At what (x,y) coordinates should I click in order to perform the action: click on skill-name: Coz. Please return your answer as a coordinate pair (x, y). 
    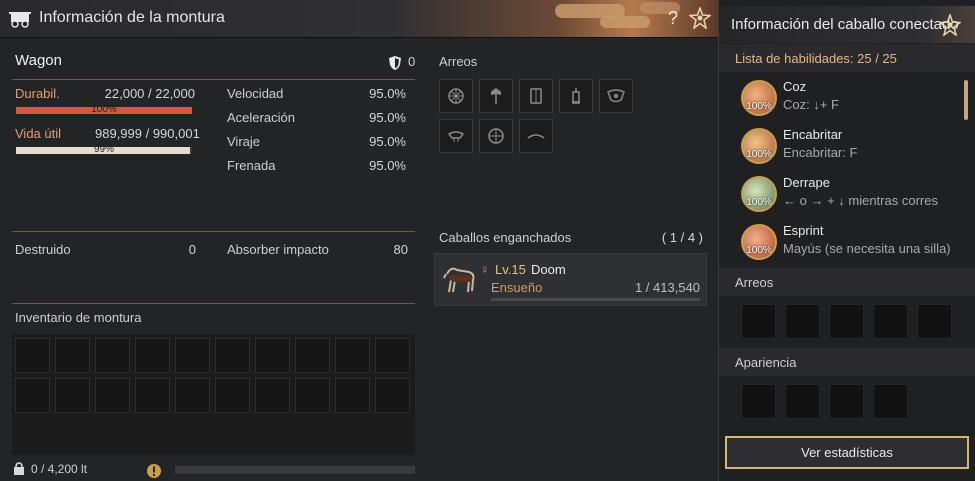
    Looking at the image, I should click on (795, 86).